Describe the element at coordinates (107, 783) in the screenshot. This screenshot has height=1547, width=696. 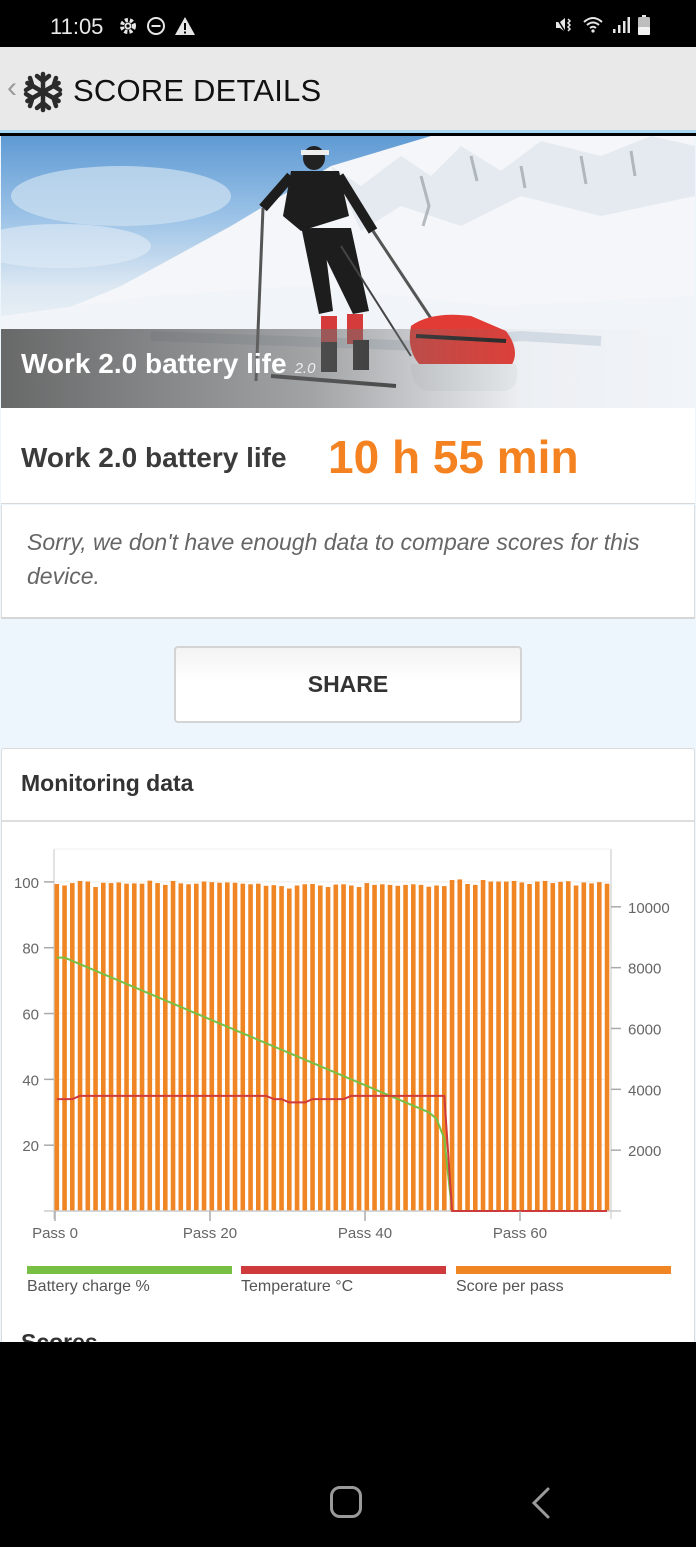
I see `monitoring-title: Monitoring data` at that location.